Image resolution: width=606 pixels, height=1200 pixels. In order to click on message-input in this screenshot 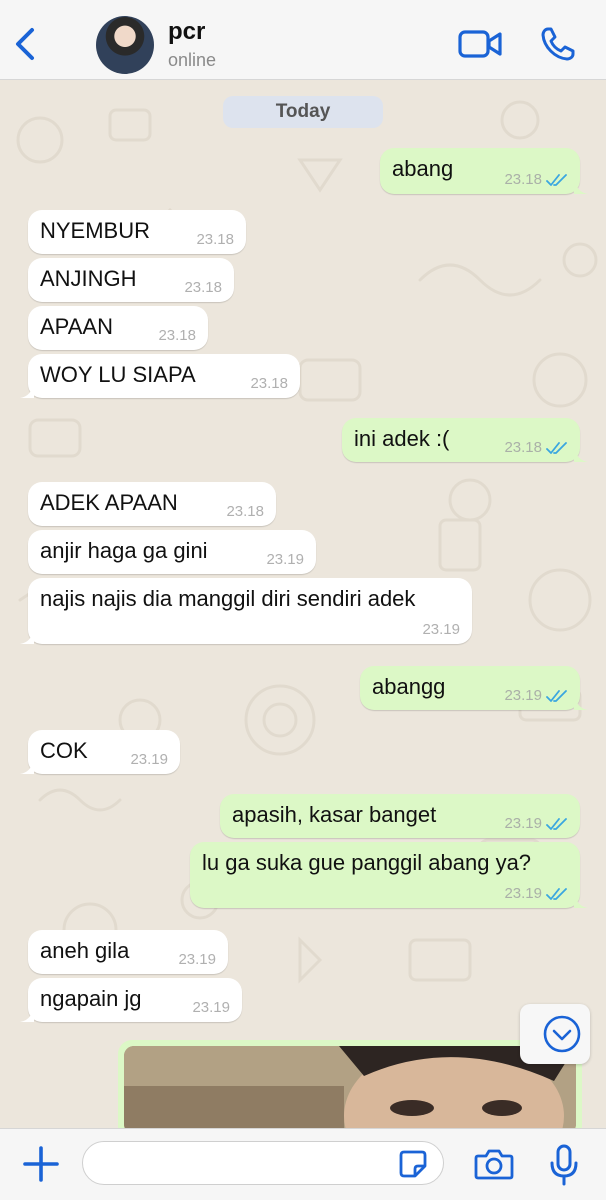, I will do `click(263, 1163)`.